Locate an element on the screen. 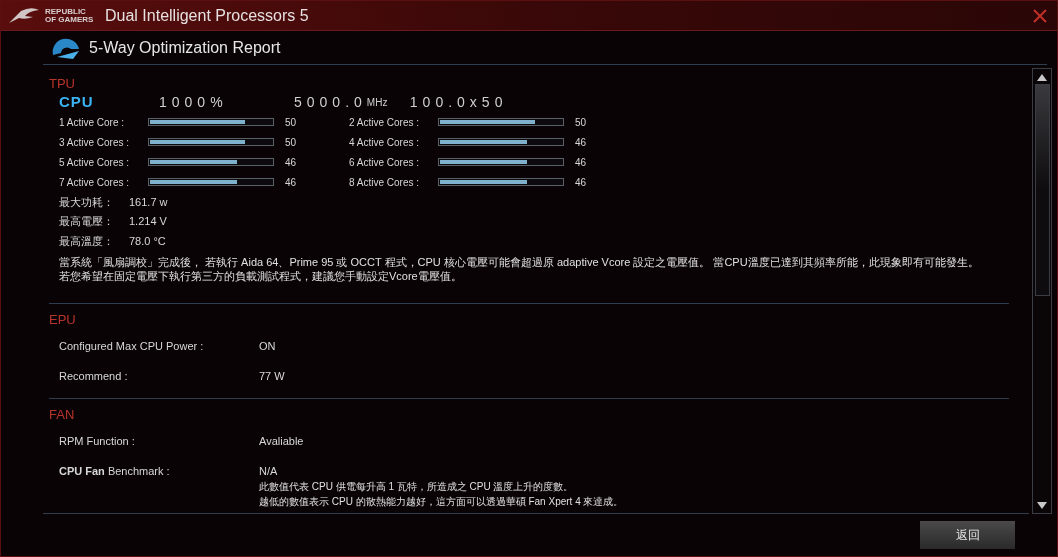 This screenshot has width=1058, height=557. core-label: 2 Active Cores : is located at coordinates (385, 122).